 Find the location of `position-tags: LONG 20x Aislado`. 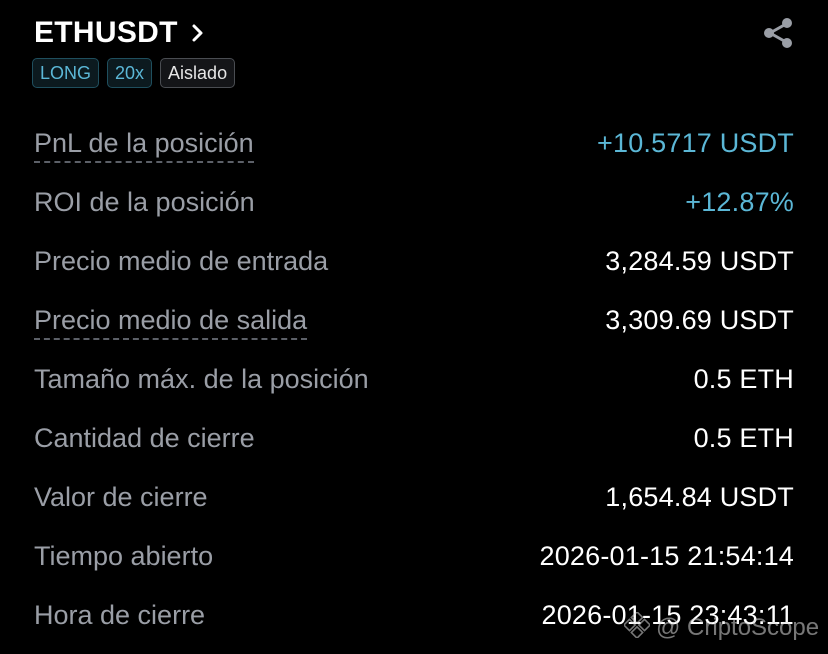

position-tags: LONG 20x Aislado is located at coordinates (134, 73).